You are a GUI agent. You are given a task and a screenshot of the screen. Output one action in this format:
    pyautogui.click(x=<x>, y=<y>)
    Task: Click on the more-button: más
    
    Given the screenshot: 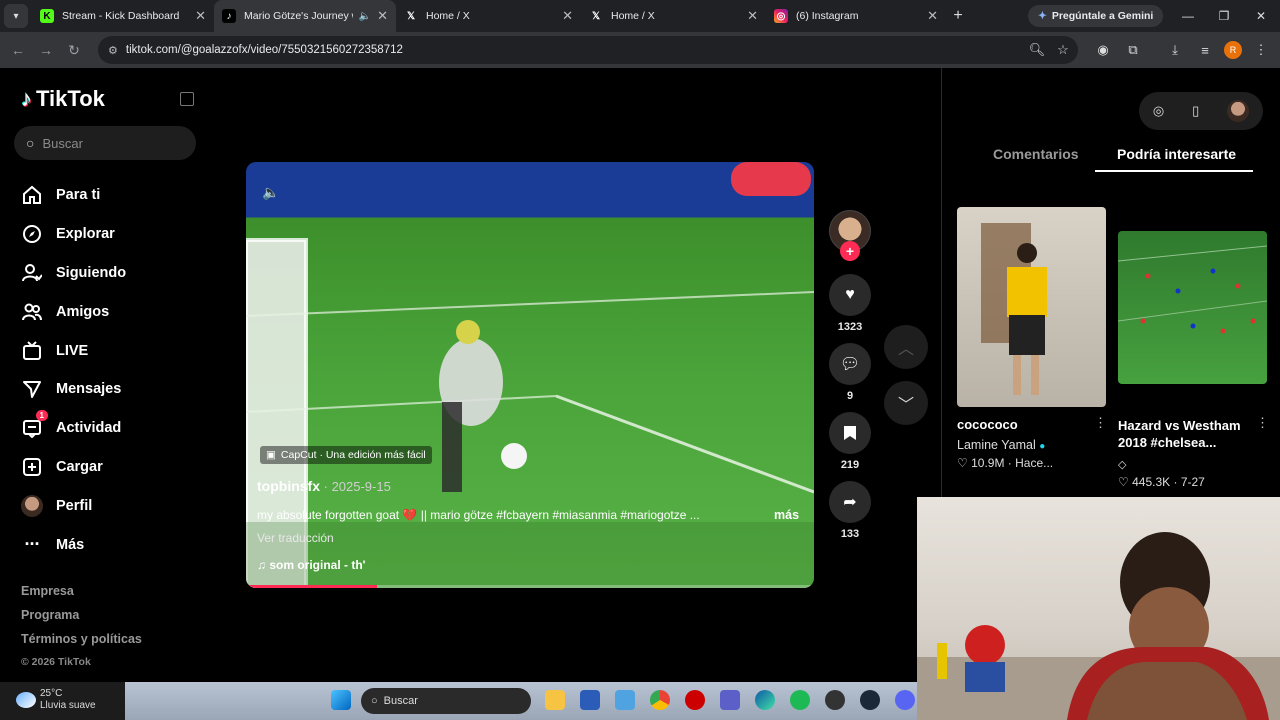 What is the action you would take?
    pyautogui.click(x=786, y=515)
    